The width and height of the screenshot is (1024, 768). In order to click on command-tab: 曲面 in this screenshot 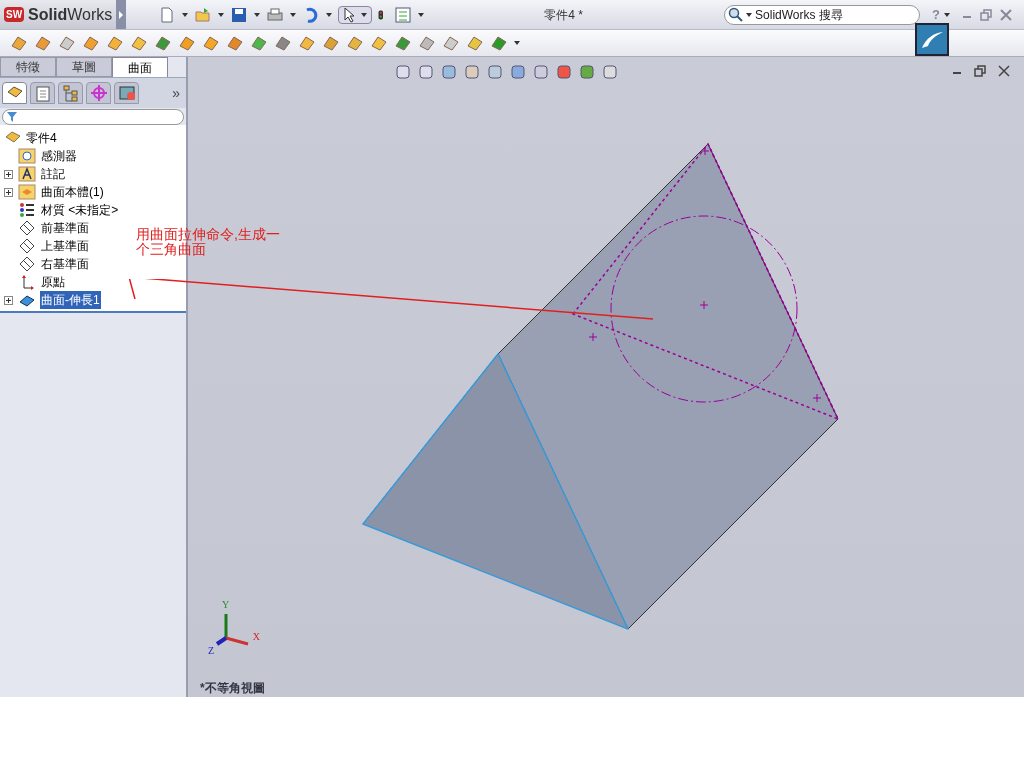, I will do `click(140, 67)`.